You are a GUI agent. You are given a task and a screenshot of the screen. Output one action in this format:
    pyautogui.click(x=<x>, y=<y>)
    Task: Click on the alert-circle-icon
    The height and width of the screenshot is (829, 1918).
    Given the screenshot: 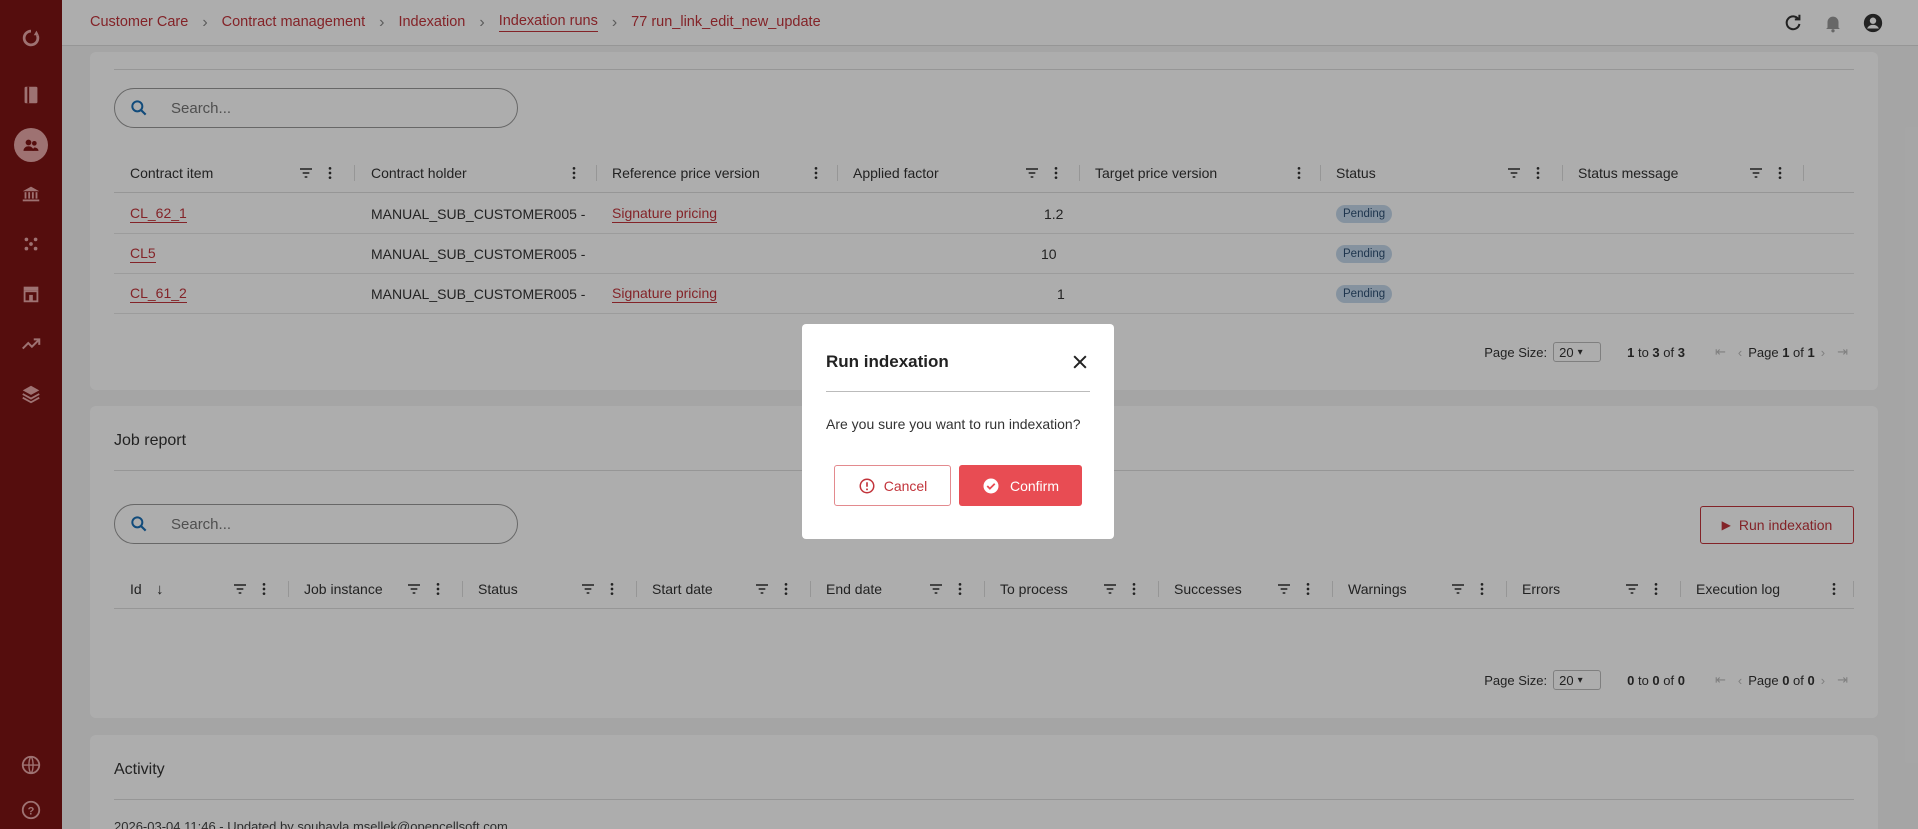 What is the action you would take?
    pyautogui.click(x=867, y=485)
    